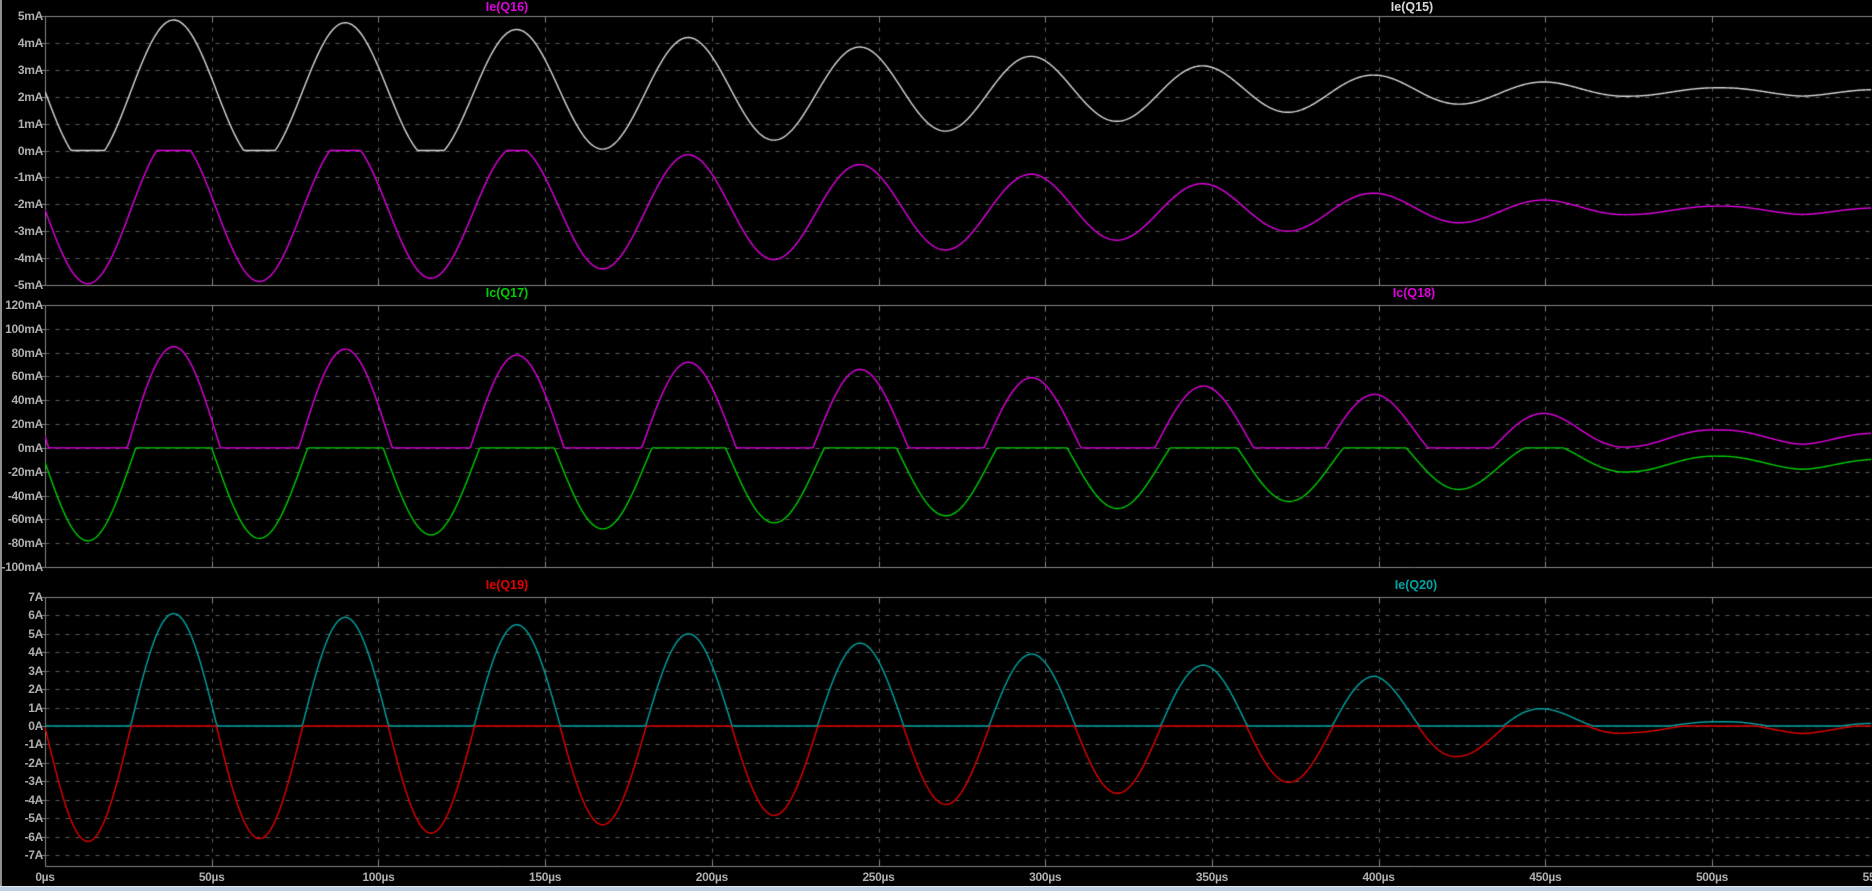 This screenshot has height=891, width=1872. I want to click on y-tick-label: 20mA, so click(27, 424).